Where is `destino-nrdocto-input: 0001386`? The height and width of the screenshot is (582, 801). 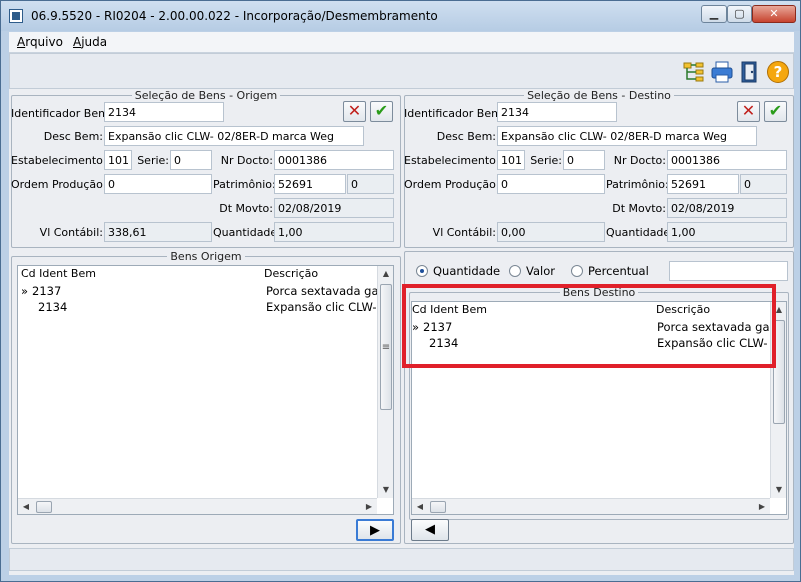
destino-nrdocto-input: 0001386 is located at coordinates (727, 160).